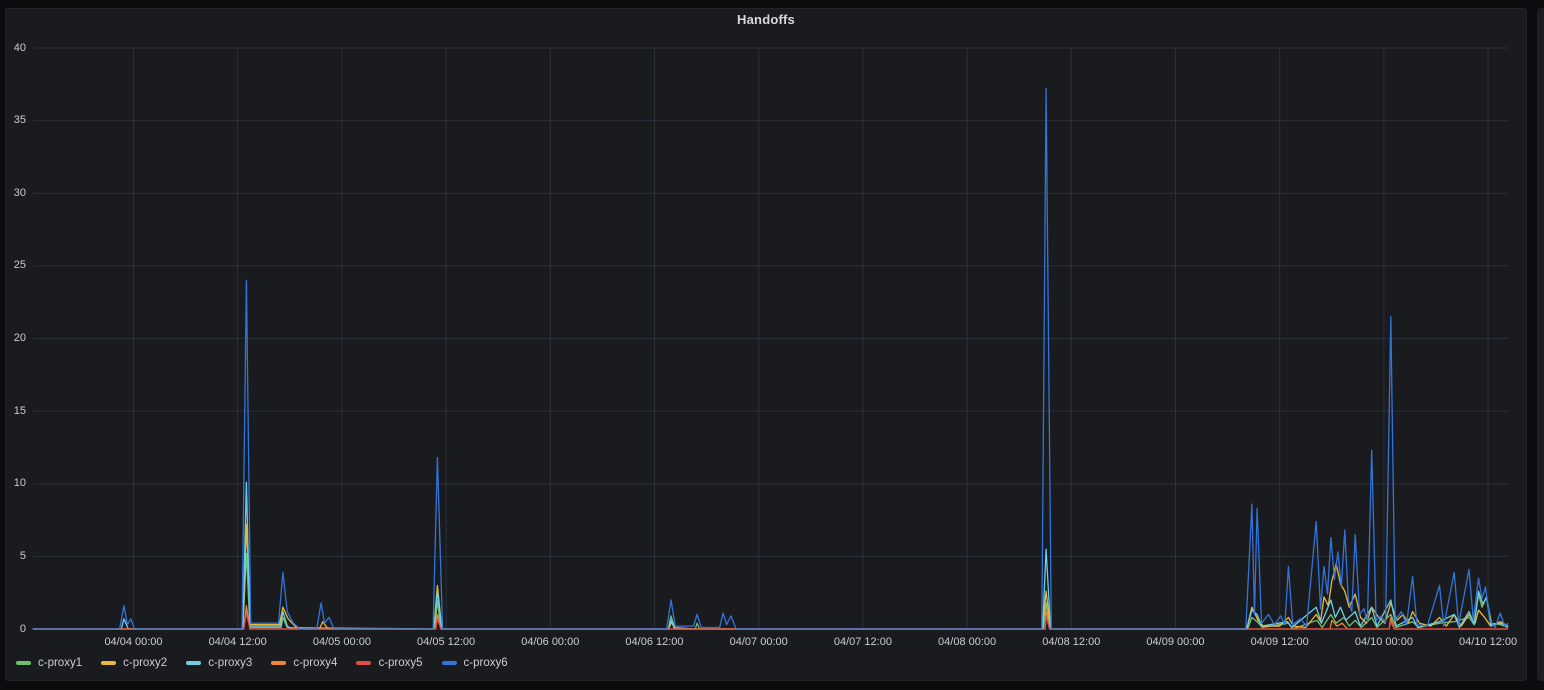  I want to click on legend-label: c-proxy3, so click(230, 663).